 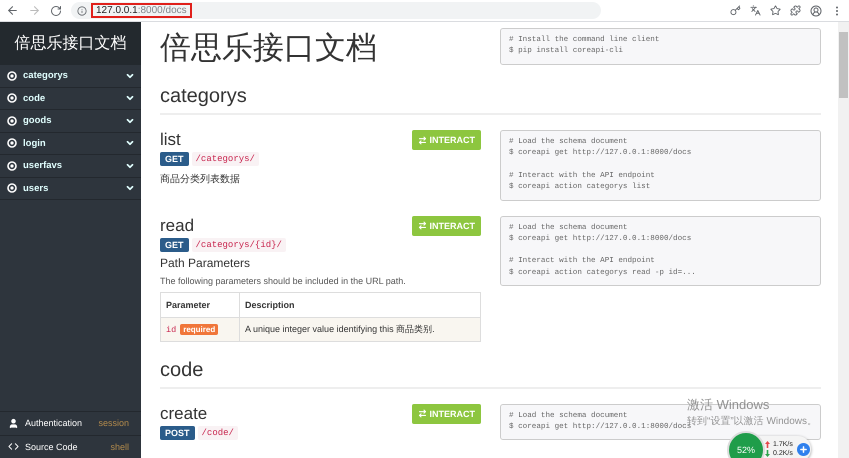 What do you see at coordinates (12, 10) in the screenshot?
I see `back-icon` at bounding box center [12, 10].